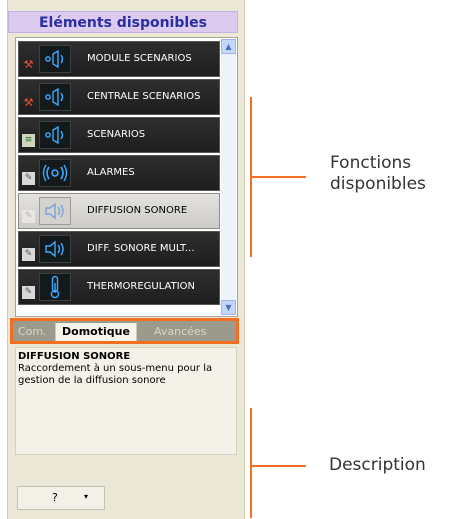 This screenshot has height=519, width=457. I want to click on list-item-alarmes: ✎ ALARMES, so click(119, 173).